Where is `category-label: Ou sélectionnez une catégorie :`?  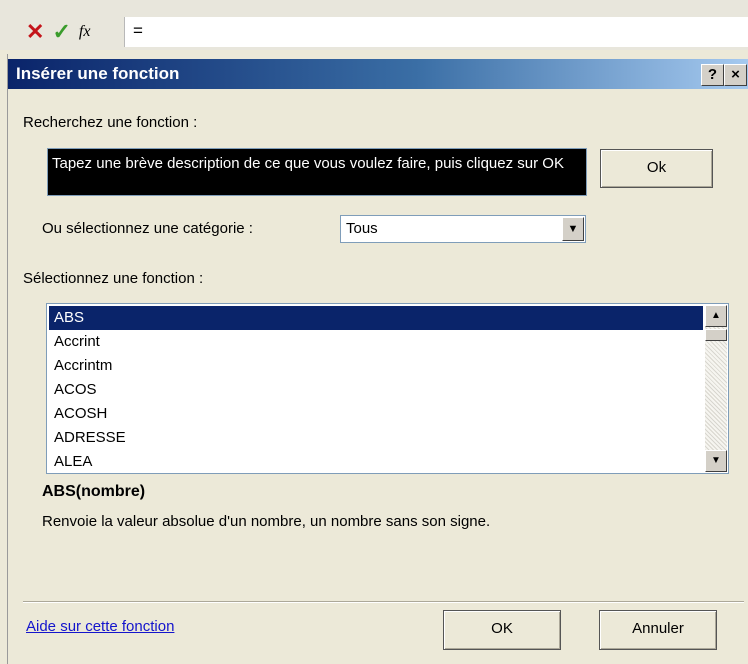 category-label: Ou sélectionnez une catégorie : is located at coordinates (147, 228).